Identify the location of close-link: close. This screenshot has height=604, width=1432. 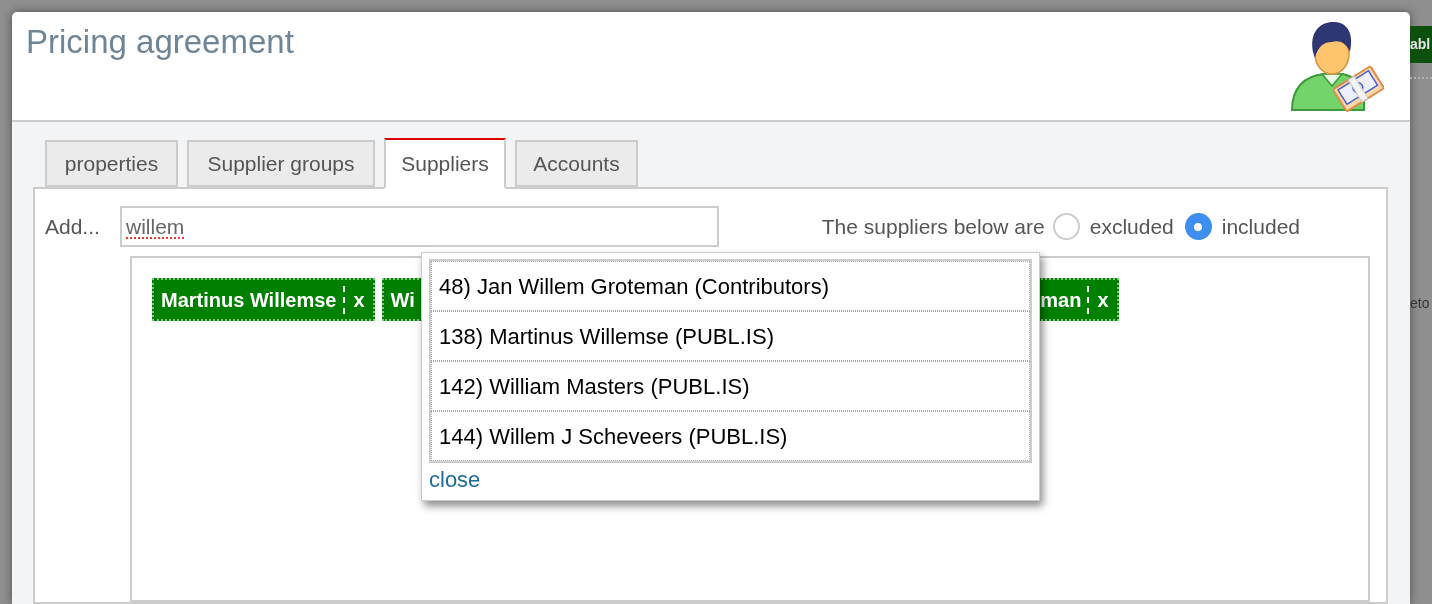
(455, 480).